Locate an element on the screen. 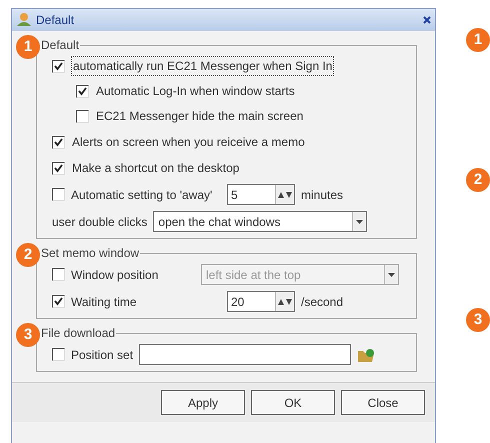 This screenshot has height=443, width=490. app-logo-icon is located at coordinates (24, 20).